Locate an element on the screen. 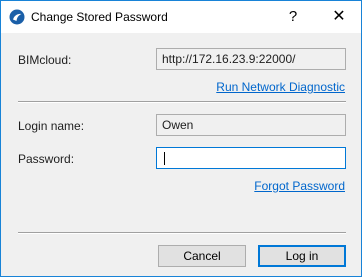 This screenshot has height=277, width=362. title-bar: Change Stored Password ? ✕ is located at coordinates (181, 17).